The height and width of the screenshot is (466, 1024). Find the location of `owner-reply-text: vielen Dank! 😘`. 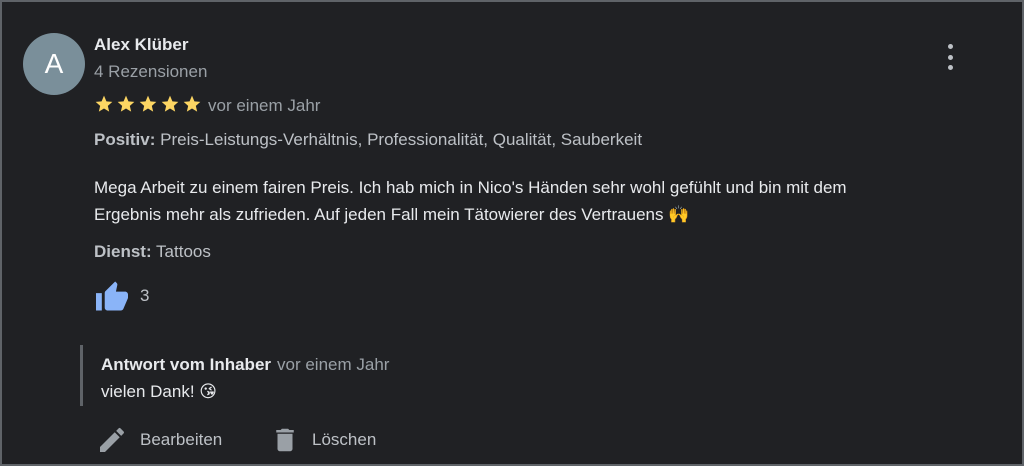

owner-reply-text: vielen Dank! 😘 is located at coordinates (159, 392).